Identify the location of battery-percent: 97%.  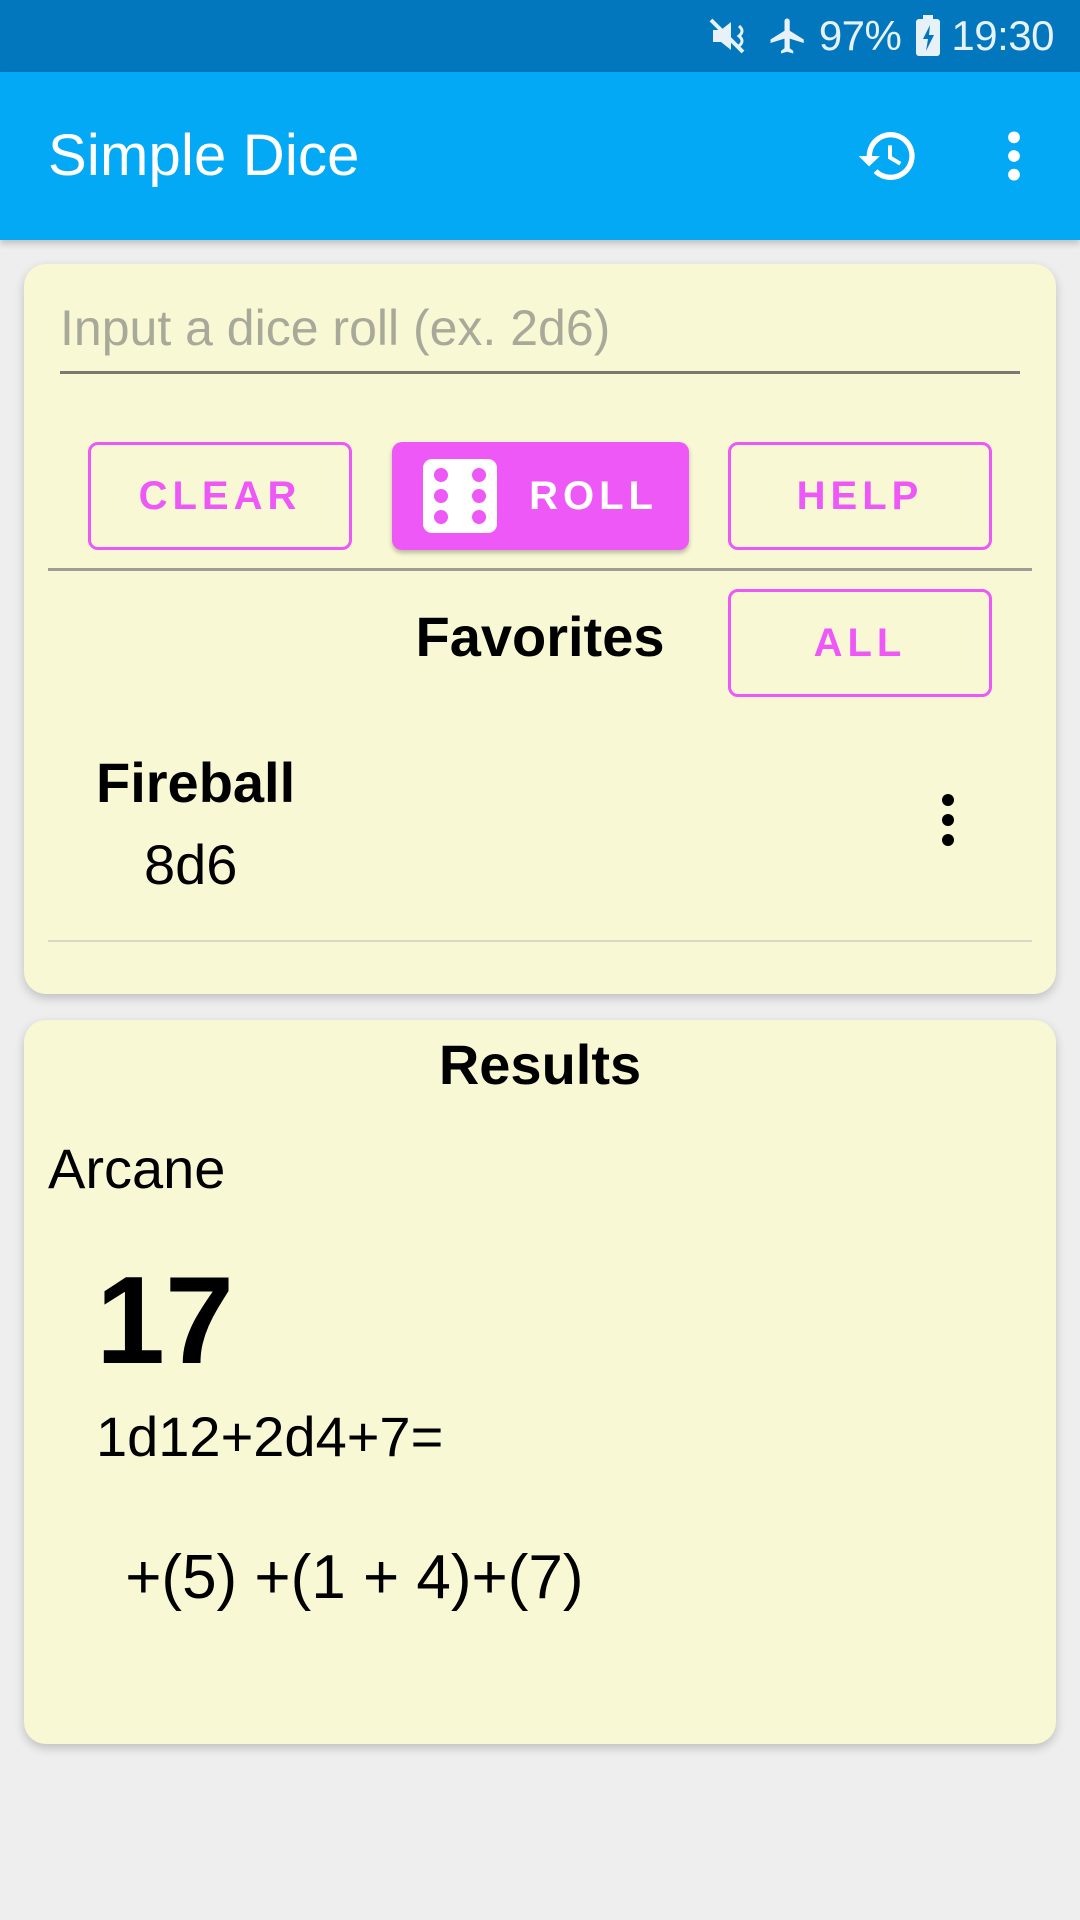
(860, 35).